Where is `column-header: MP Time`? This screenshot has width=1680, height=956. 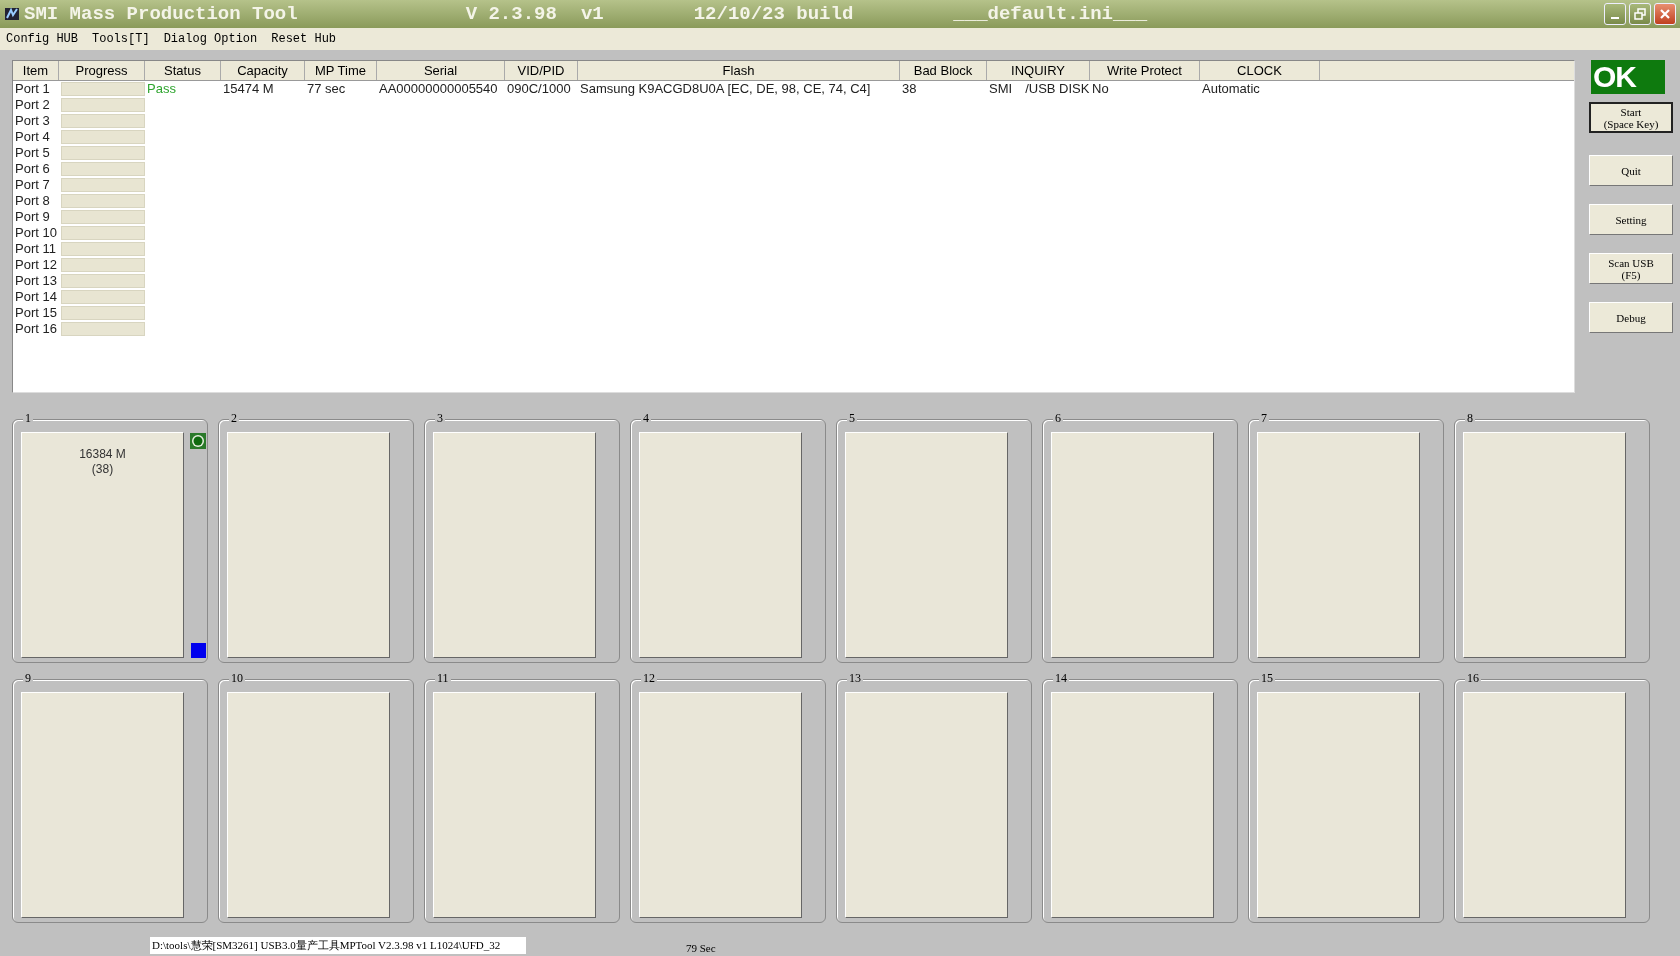
column-header: MP Time is located at coordinates (341, 70).